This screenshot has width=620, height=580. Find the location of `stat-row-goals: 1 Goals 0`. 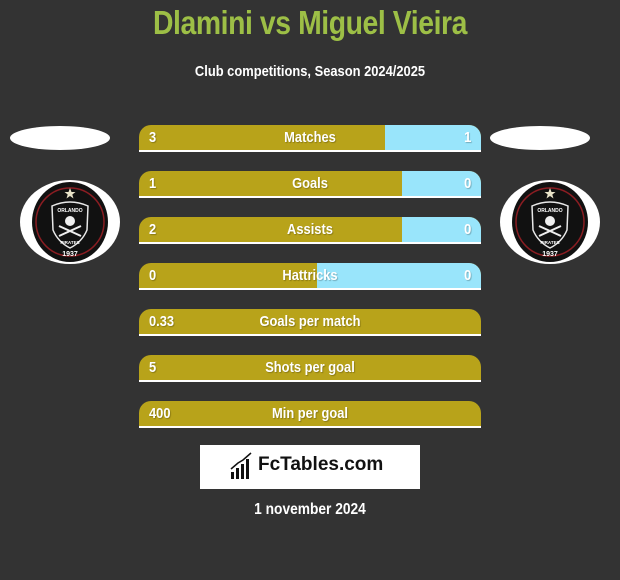

stat-row-goals: 1 Goals 0 is located at coordinates (310, 184).